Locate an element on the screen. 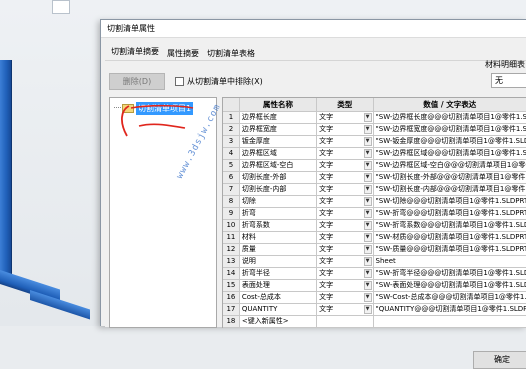 This screenshot has width=526, height=369. row-number: 11 is located at coordinates (231, 237).